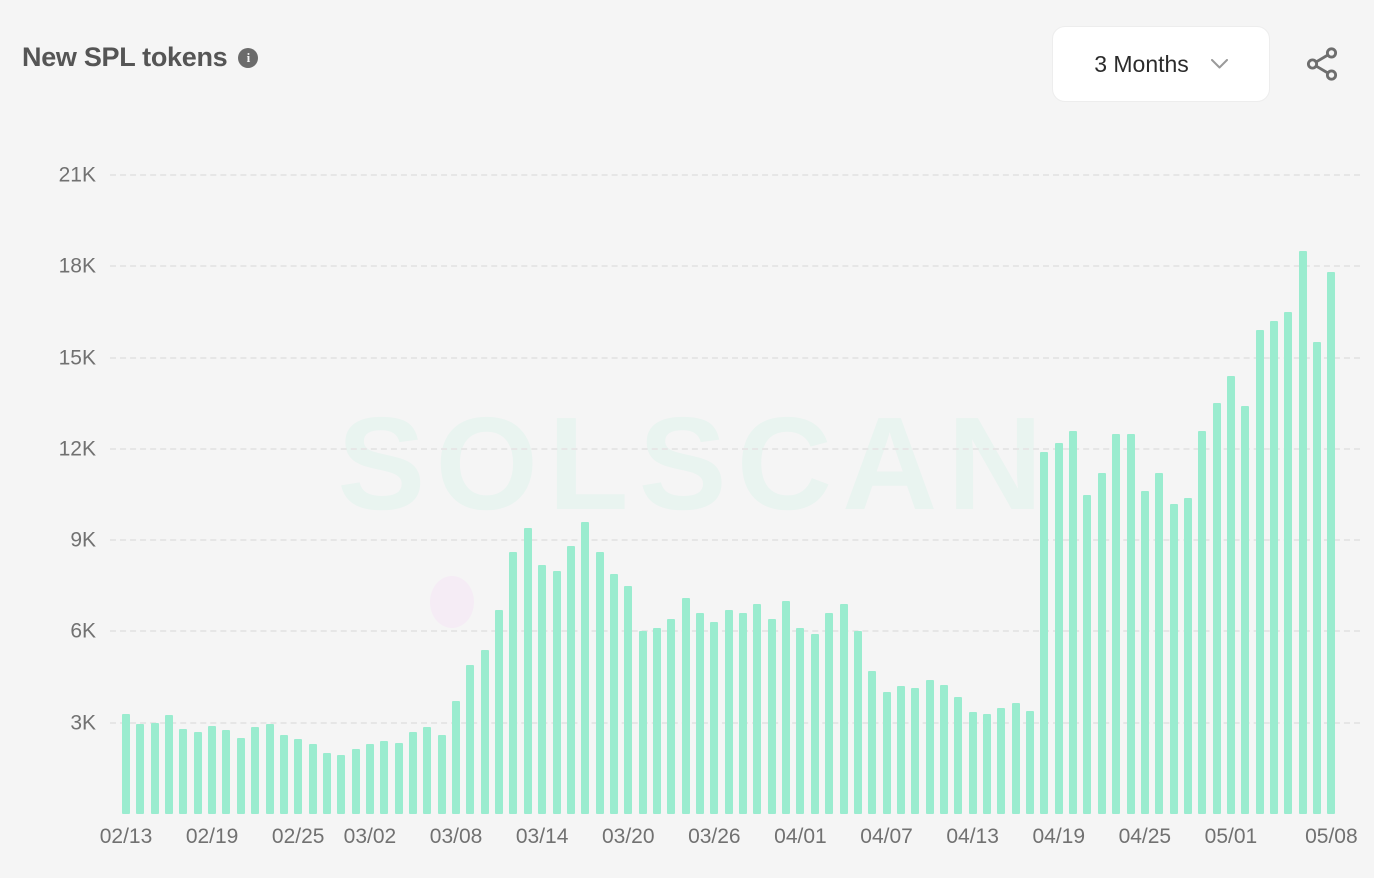 The width and height of the screenshot is (1374, 878). What do you see at coordinates (456, 836) in the screenshot?
I see `x-axis-tick-label: 03/08` at bounding box center [456, 836].